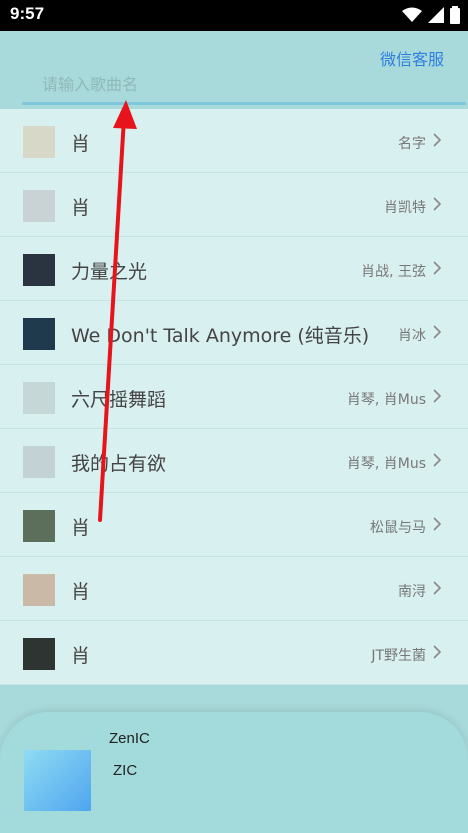 The height and width of the screenshot is (833, 468). I want to click on song-row: 肖 JT野生菌, so click(234, 653).